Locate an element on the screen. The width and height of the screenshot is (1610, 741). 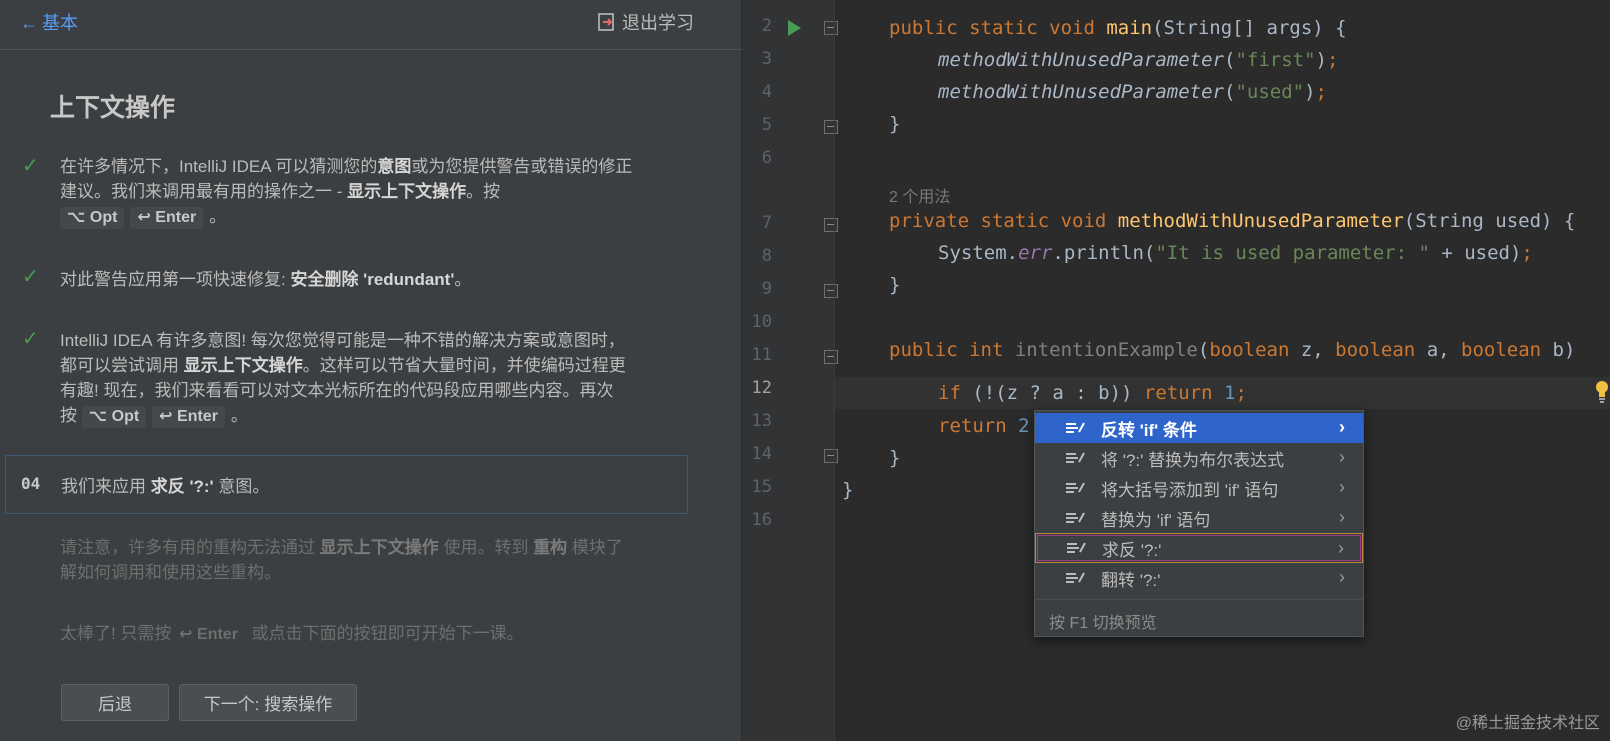
note-next-lesson: 太棒了! 只需按 ↩ Enter 或点击下面的按钮即可开始下一课。 is located at coordinates (370, 633).